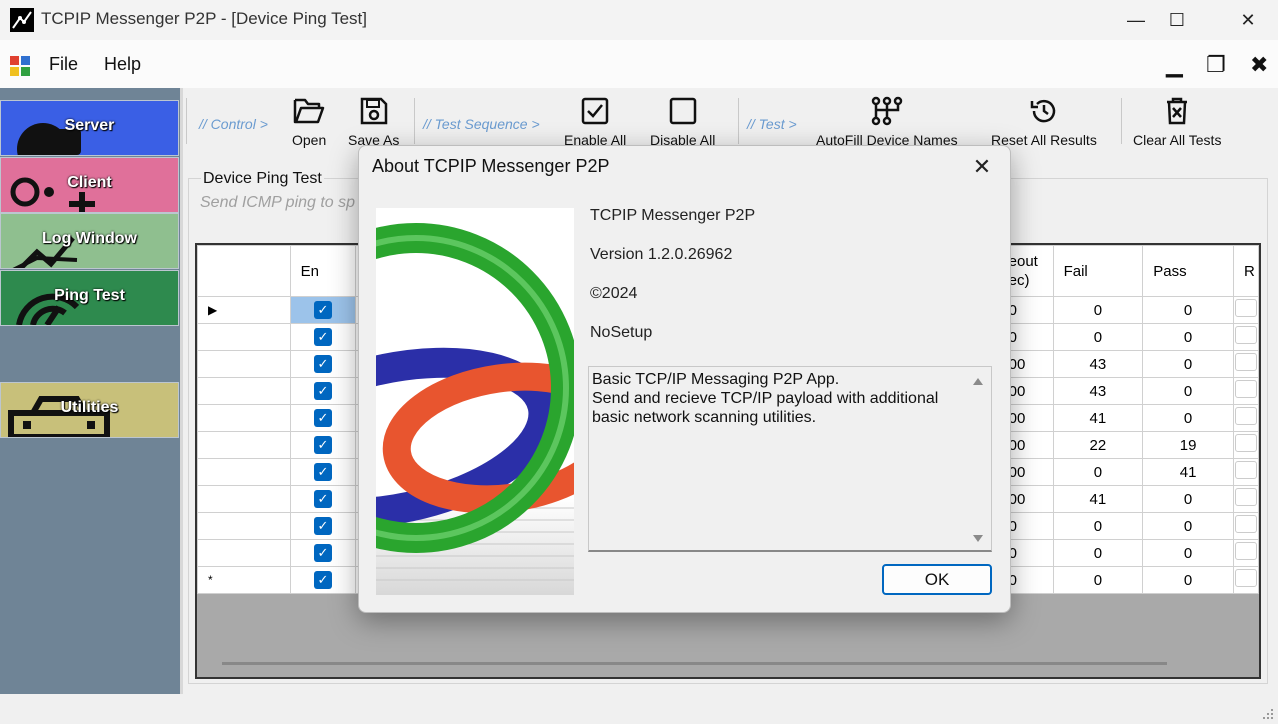 This screenshot has height=724, width=1278. What do you see at coordinates (1177, 122) in the screenshot?
I see `clear-all-tests-button: Clear All Tests` at bounding box center [1177, 122].